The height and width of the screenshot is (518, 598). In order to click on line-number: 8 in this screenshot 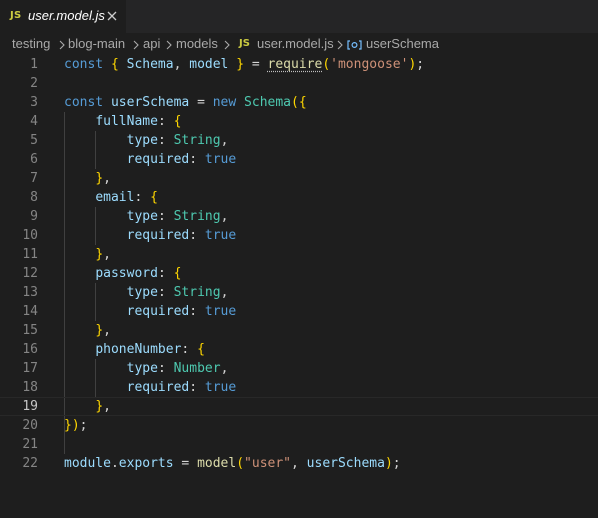, I will do `click(34, 197)`.